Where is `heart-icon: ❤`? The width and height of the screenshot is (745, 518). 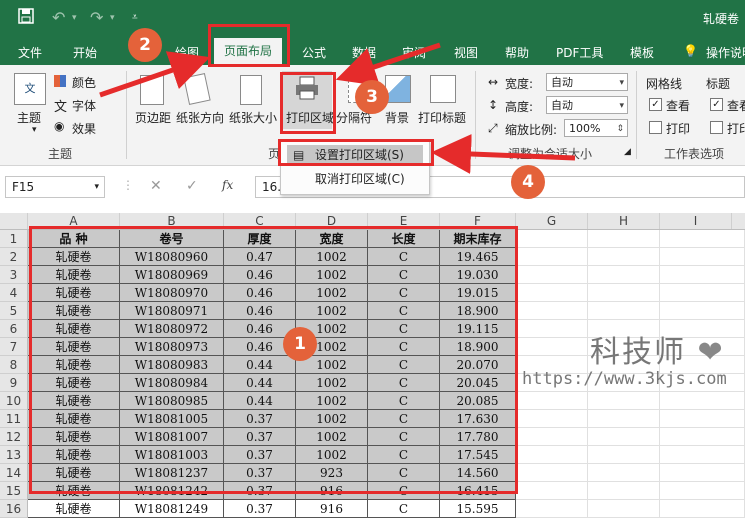 heart-icon: ❤ is located at coordinates (711, 352).